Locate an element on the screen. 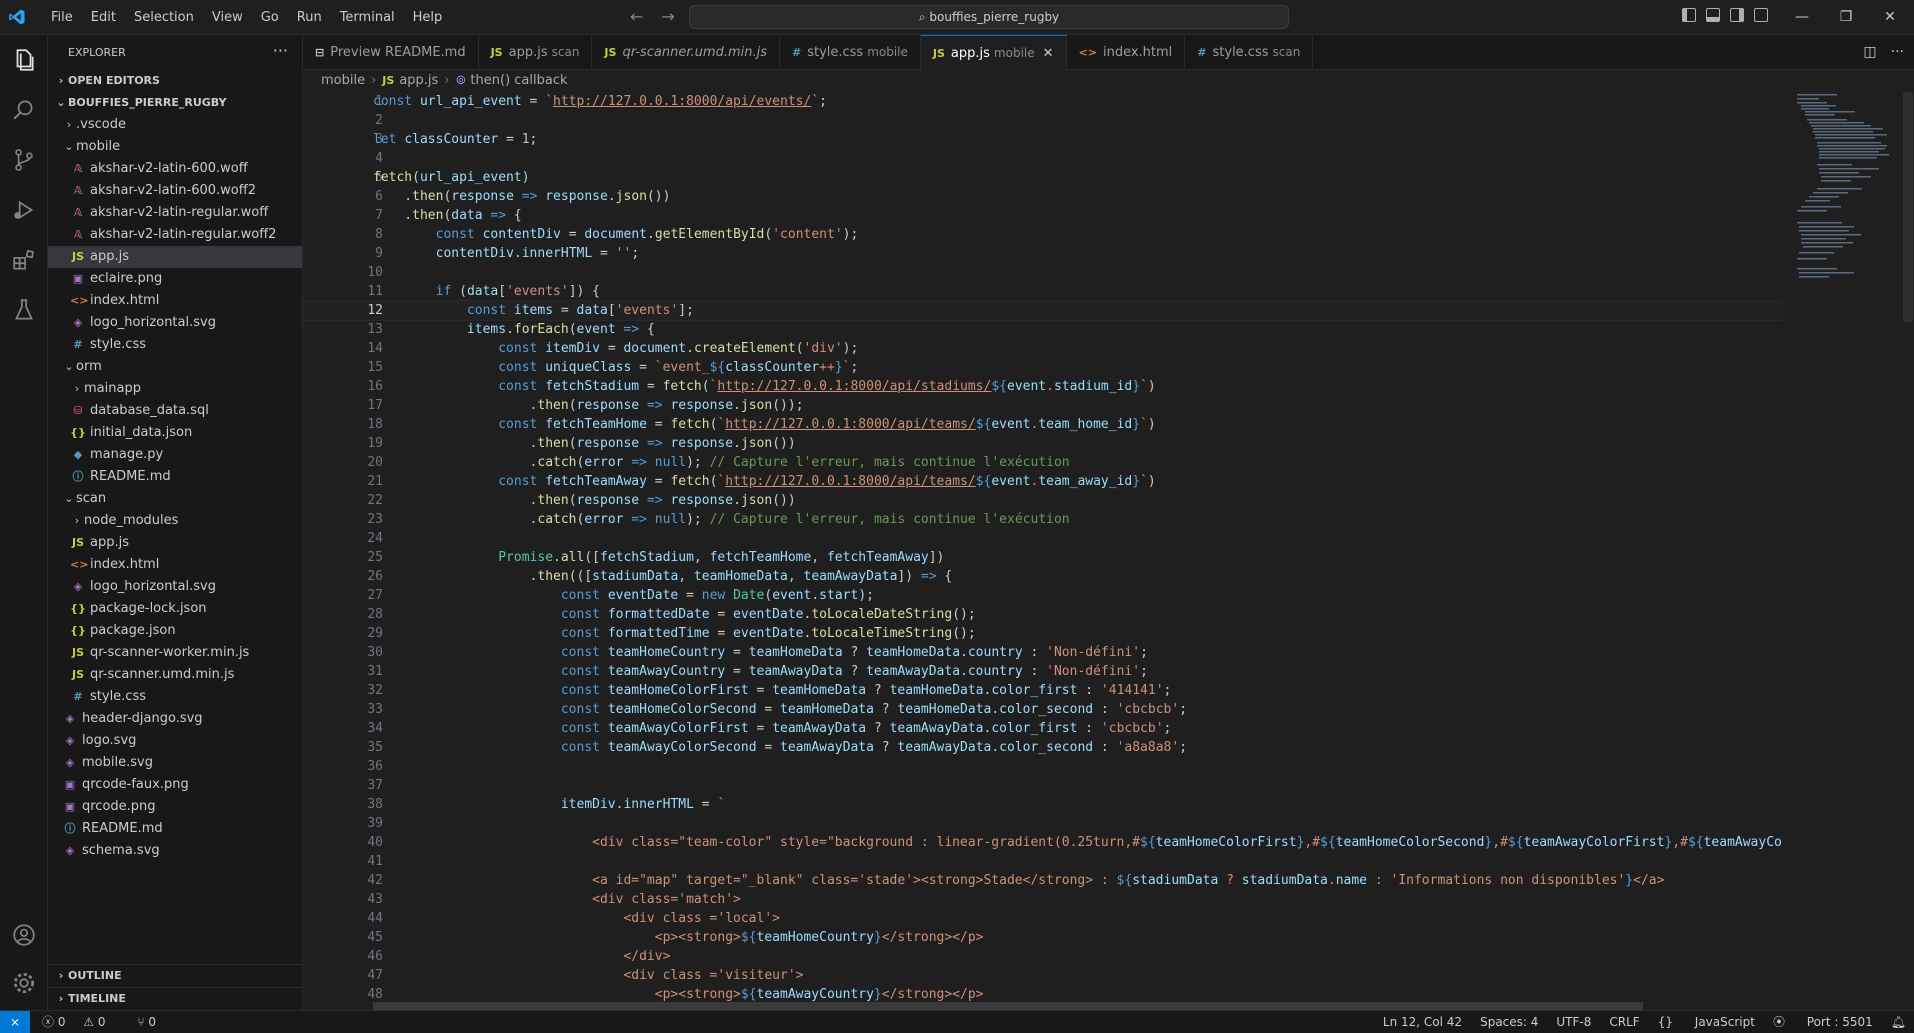  code-line: 10 is located at coordinates (1043, 272).